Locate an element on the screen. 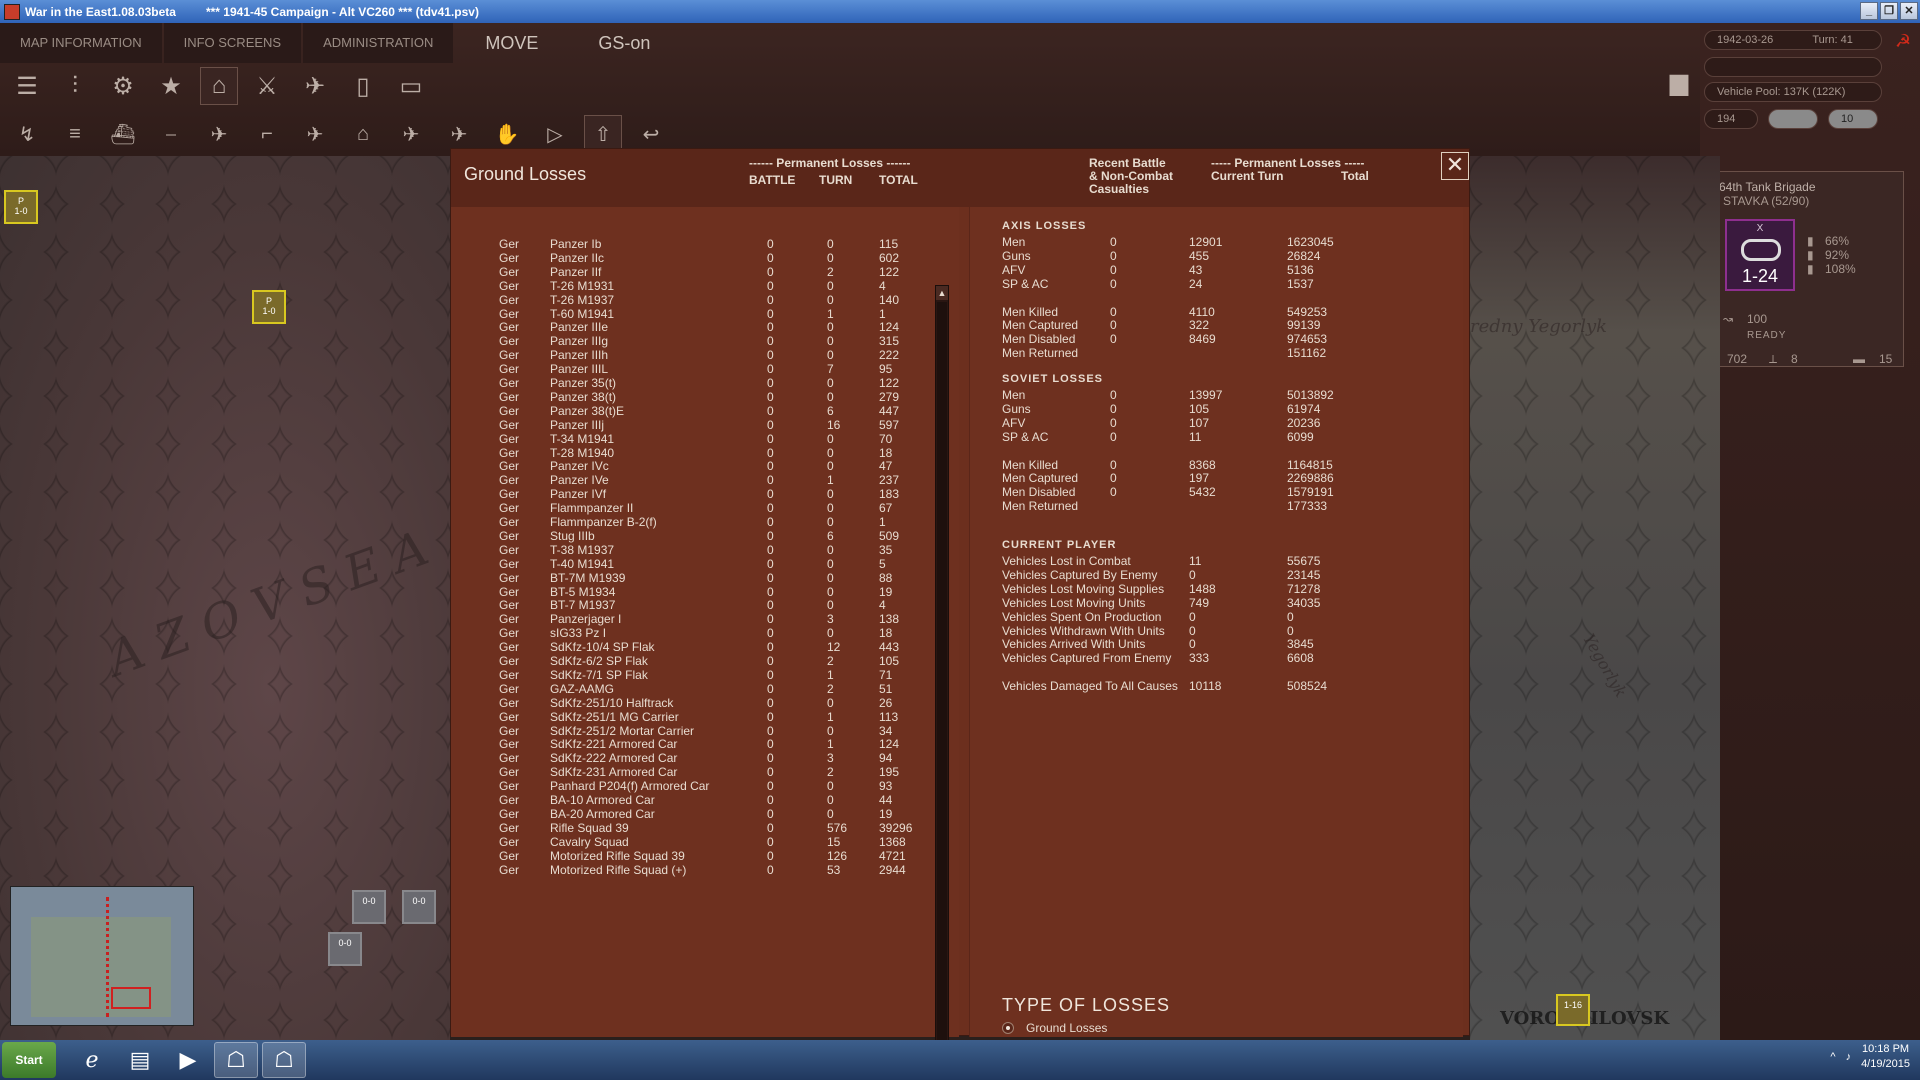 This screenshot has width=1920, height=1080. pool-10-field: 10 is located at coordinates (1853, 119).